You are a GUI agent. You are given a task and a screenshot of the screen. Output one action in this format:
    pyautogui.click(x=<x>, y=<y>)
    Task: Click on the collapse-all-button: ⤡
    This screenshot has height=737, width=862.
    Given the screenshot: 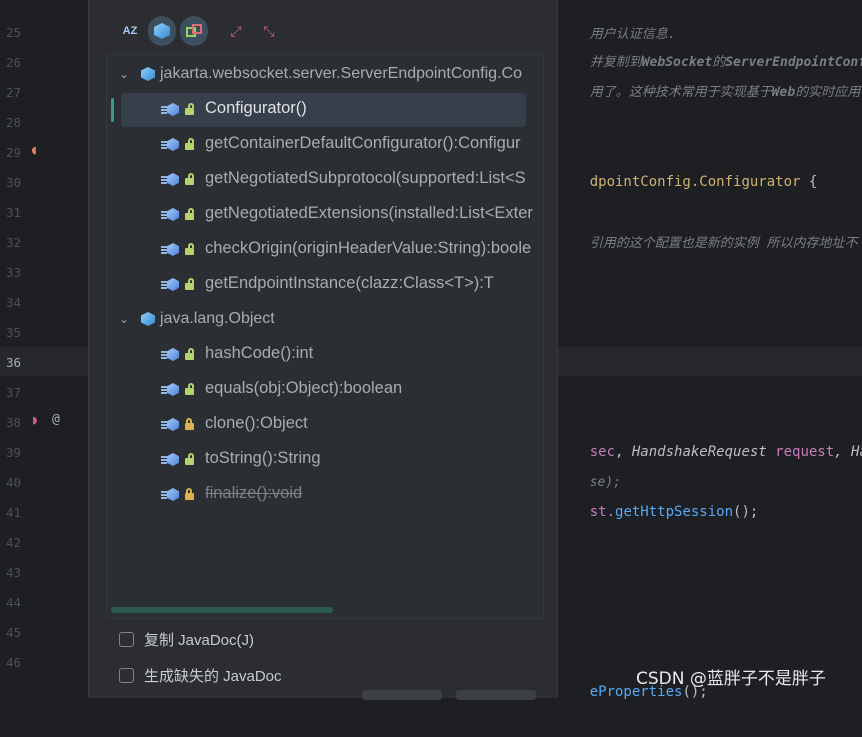 What is the action you would take?
    pyautogui.click(x=269, y=31)
    